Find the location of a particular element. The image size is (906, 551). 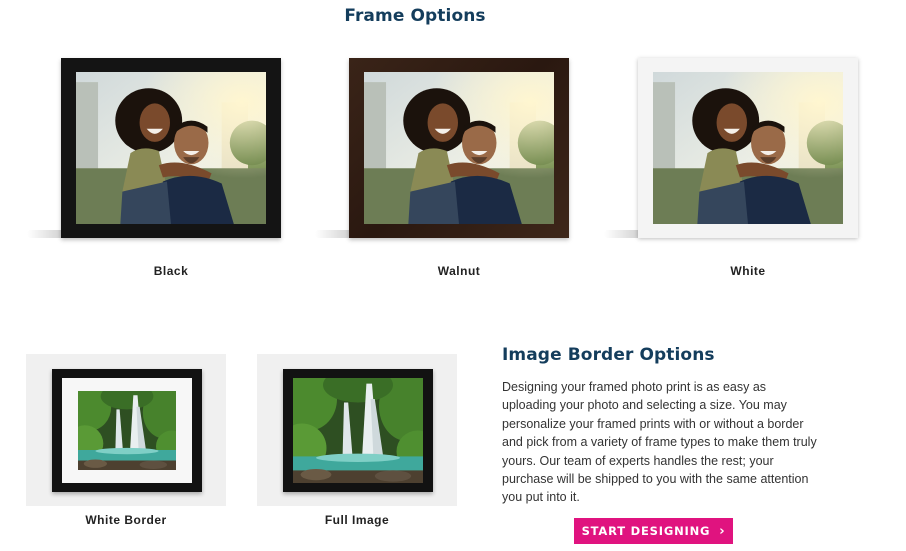

chevron-right-icon: › is located at coordinates (722, 531).